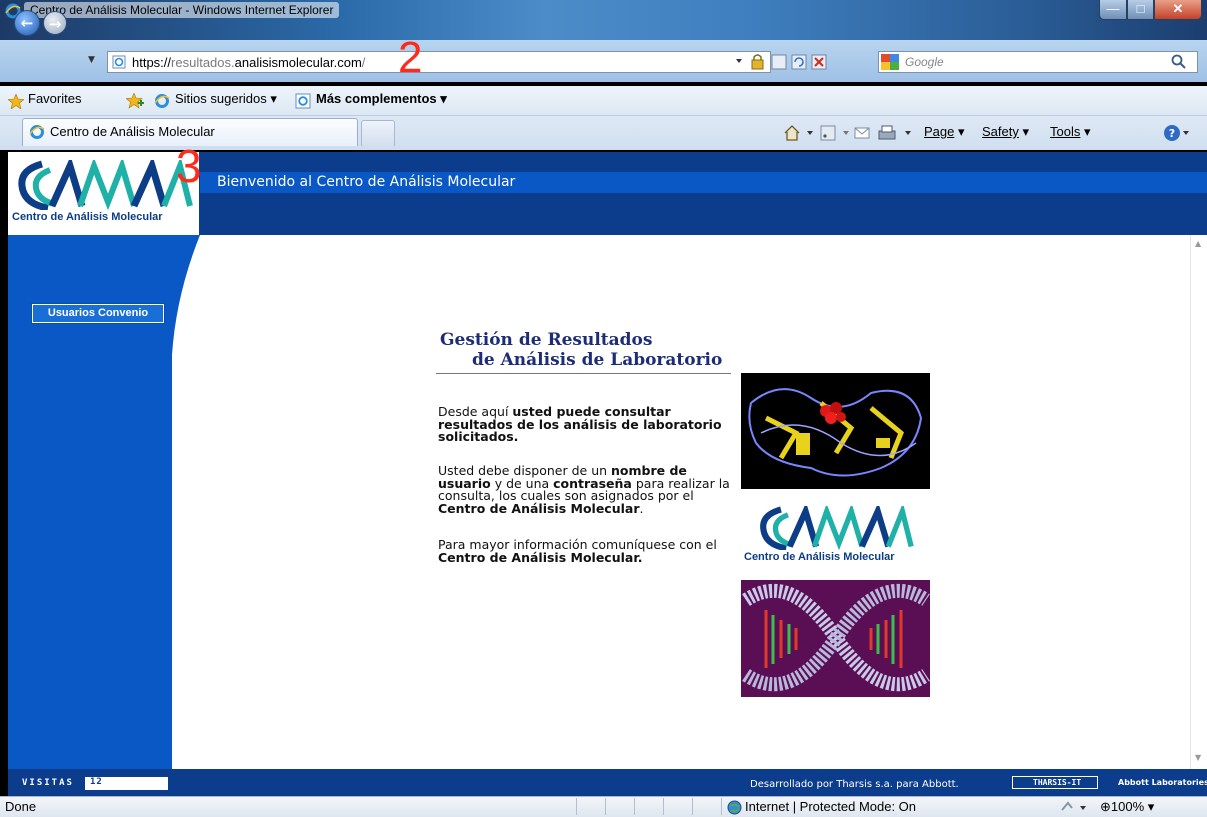 This screenshot has height=817, width=1207. I want to click on favorites-button: Favorites, so click(54, 98).